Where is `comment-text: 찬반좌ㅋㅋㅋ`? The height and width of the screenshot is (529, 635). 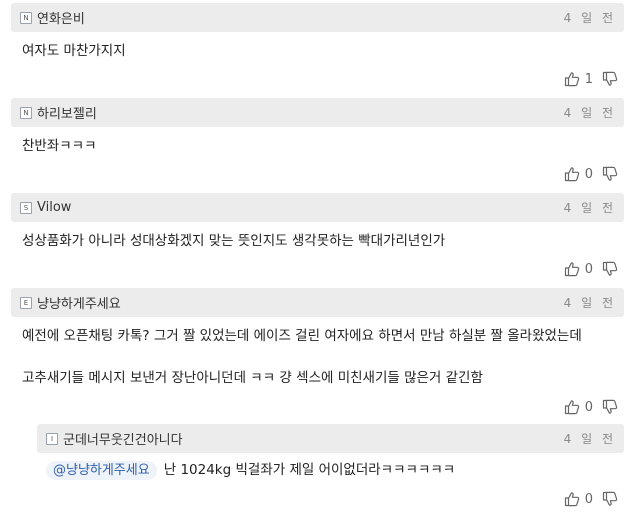
comment-text: 찬반좌ㅋㅋㅋ is located at coordinates (59, 146).